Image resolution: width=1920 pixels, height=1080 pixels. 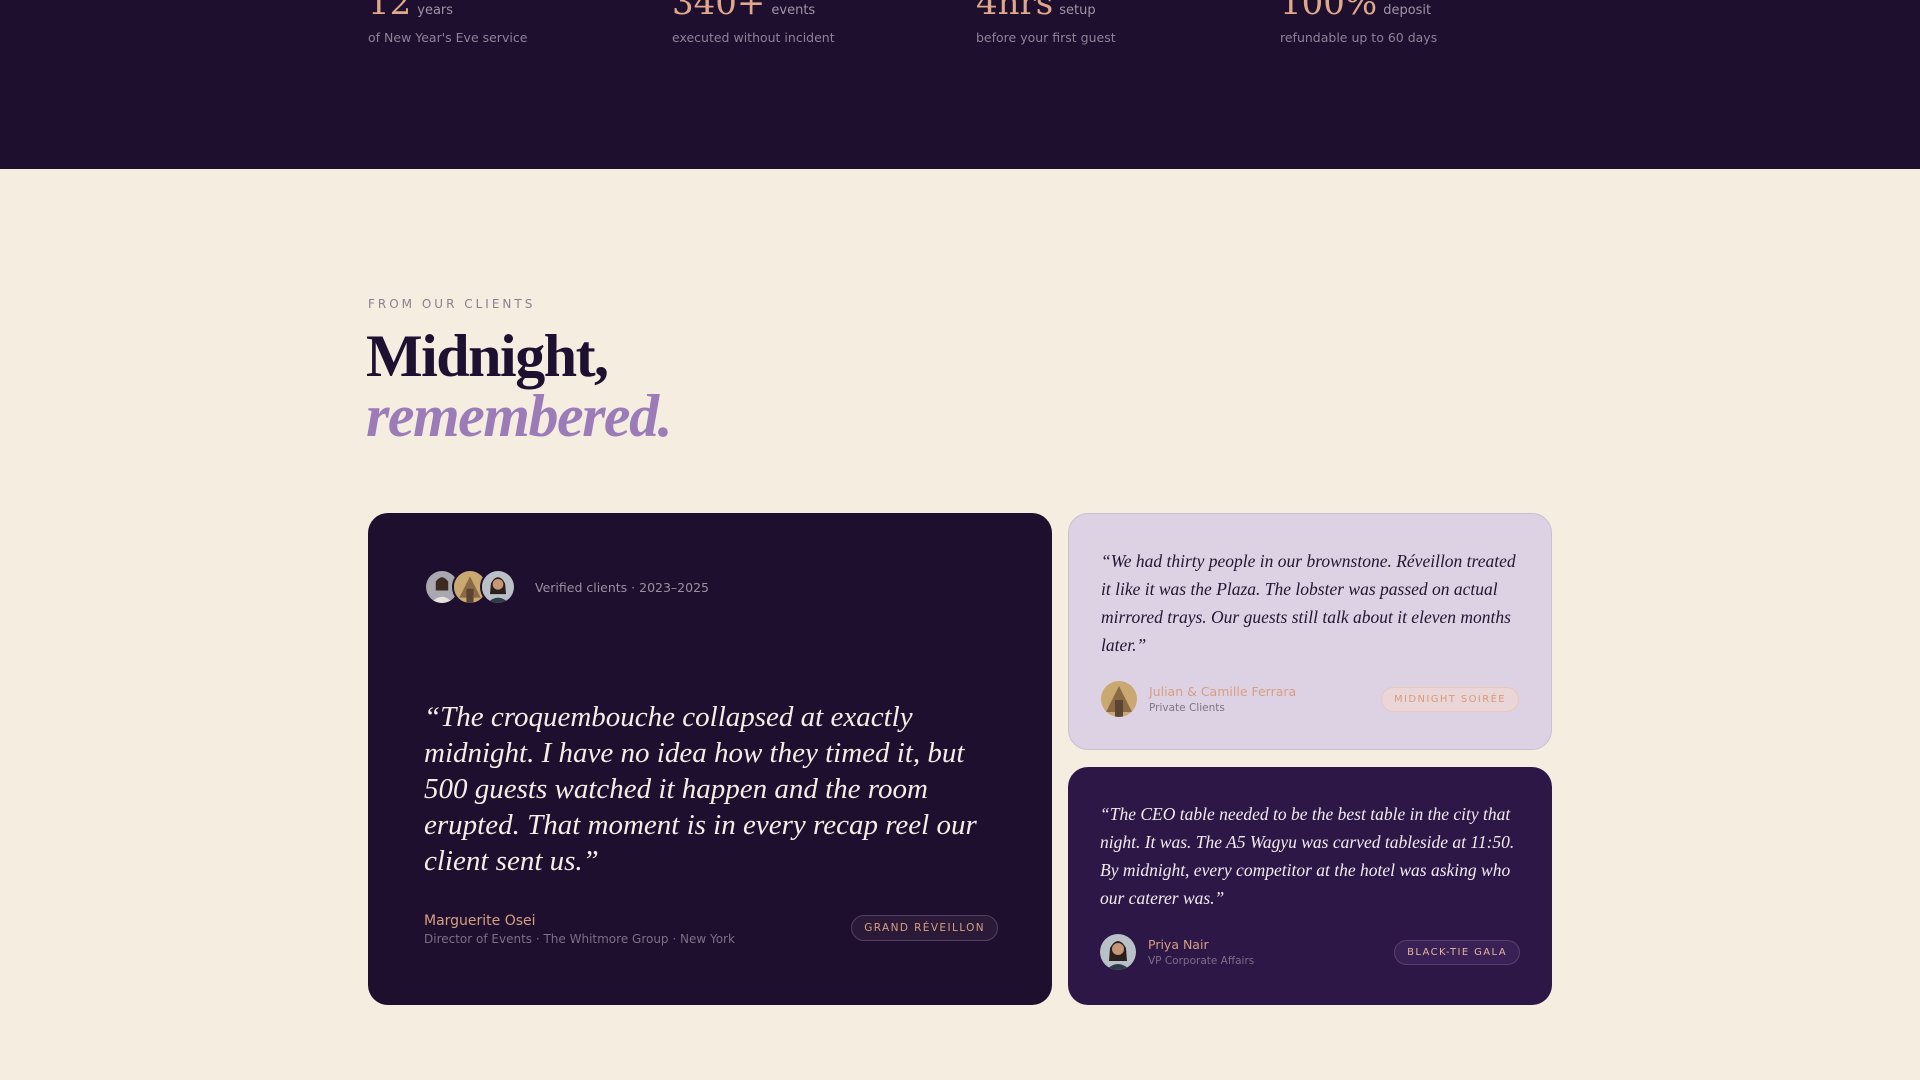 I want to click on stat-value: 100%, so click(x=1329, y=11).